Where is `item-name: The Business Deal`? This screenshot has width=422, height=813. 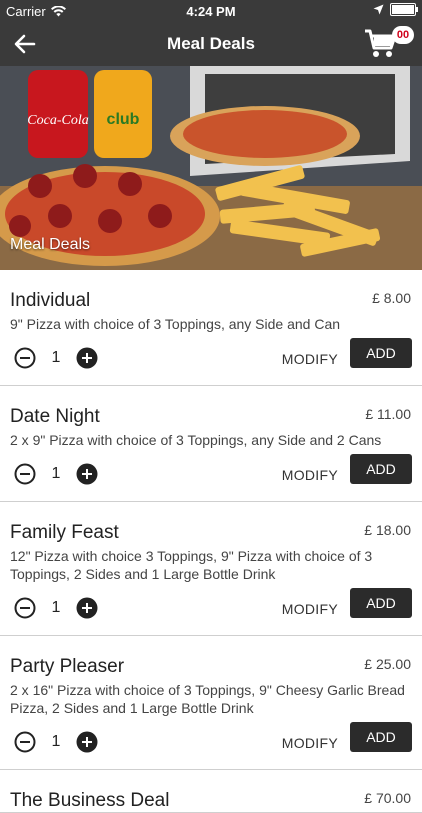 item-name: The Business Deal is located at coordinates (90, 800).